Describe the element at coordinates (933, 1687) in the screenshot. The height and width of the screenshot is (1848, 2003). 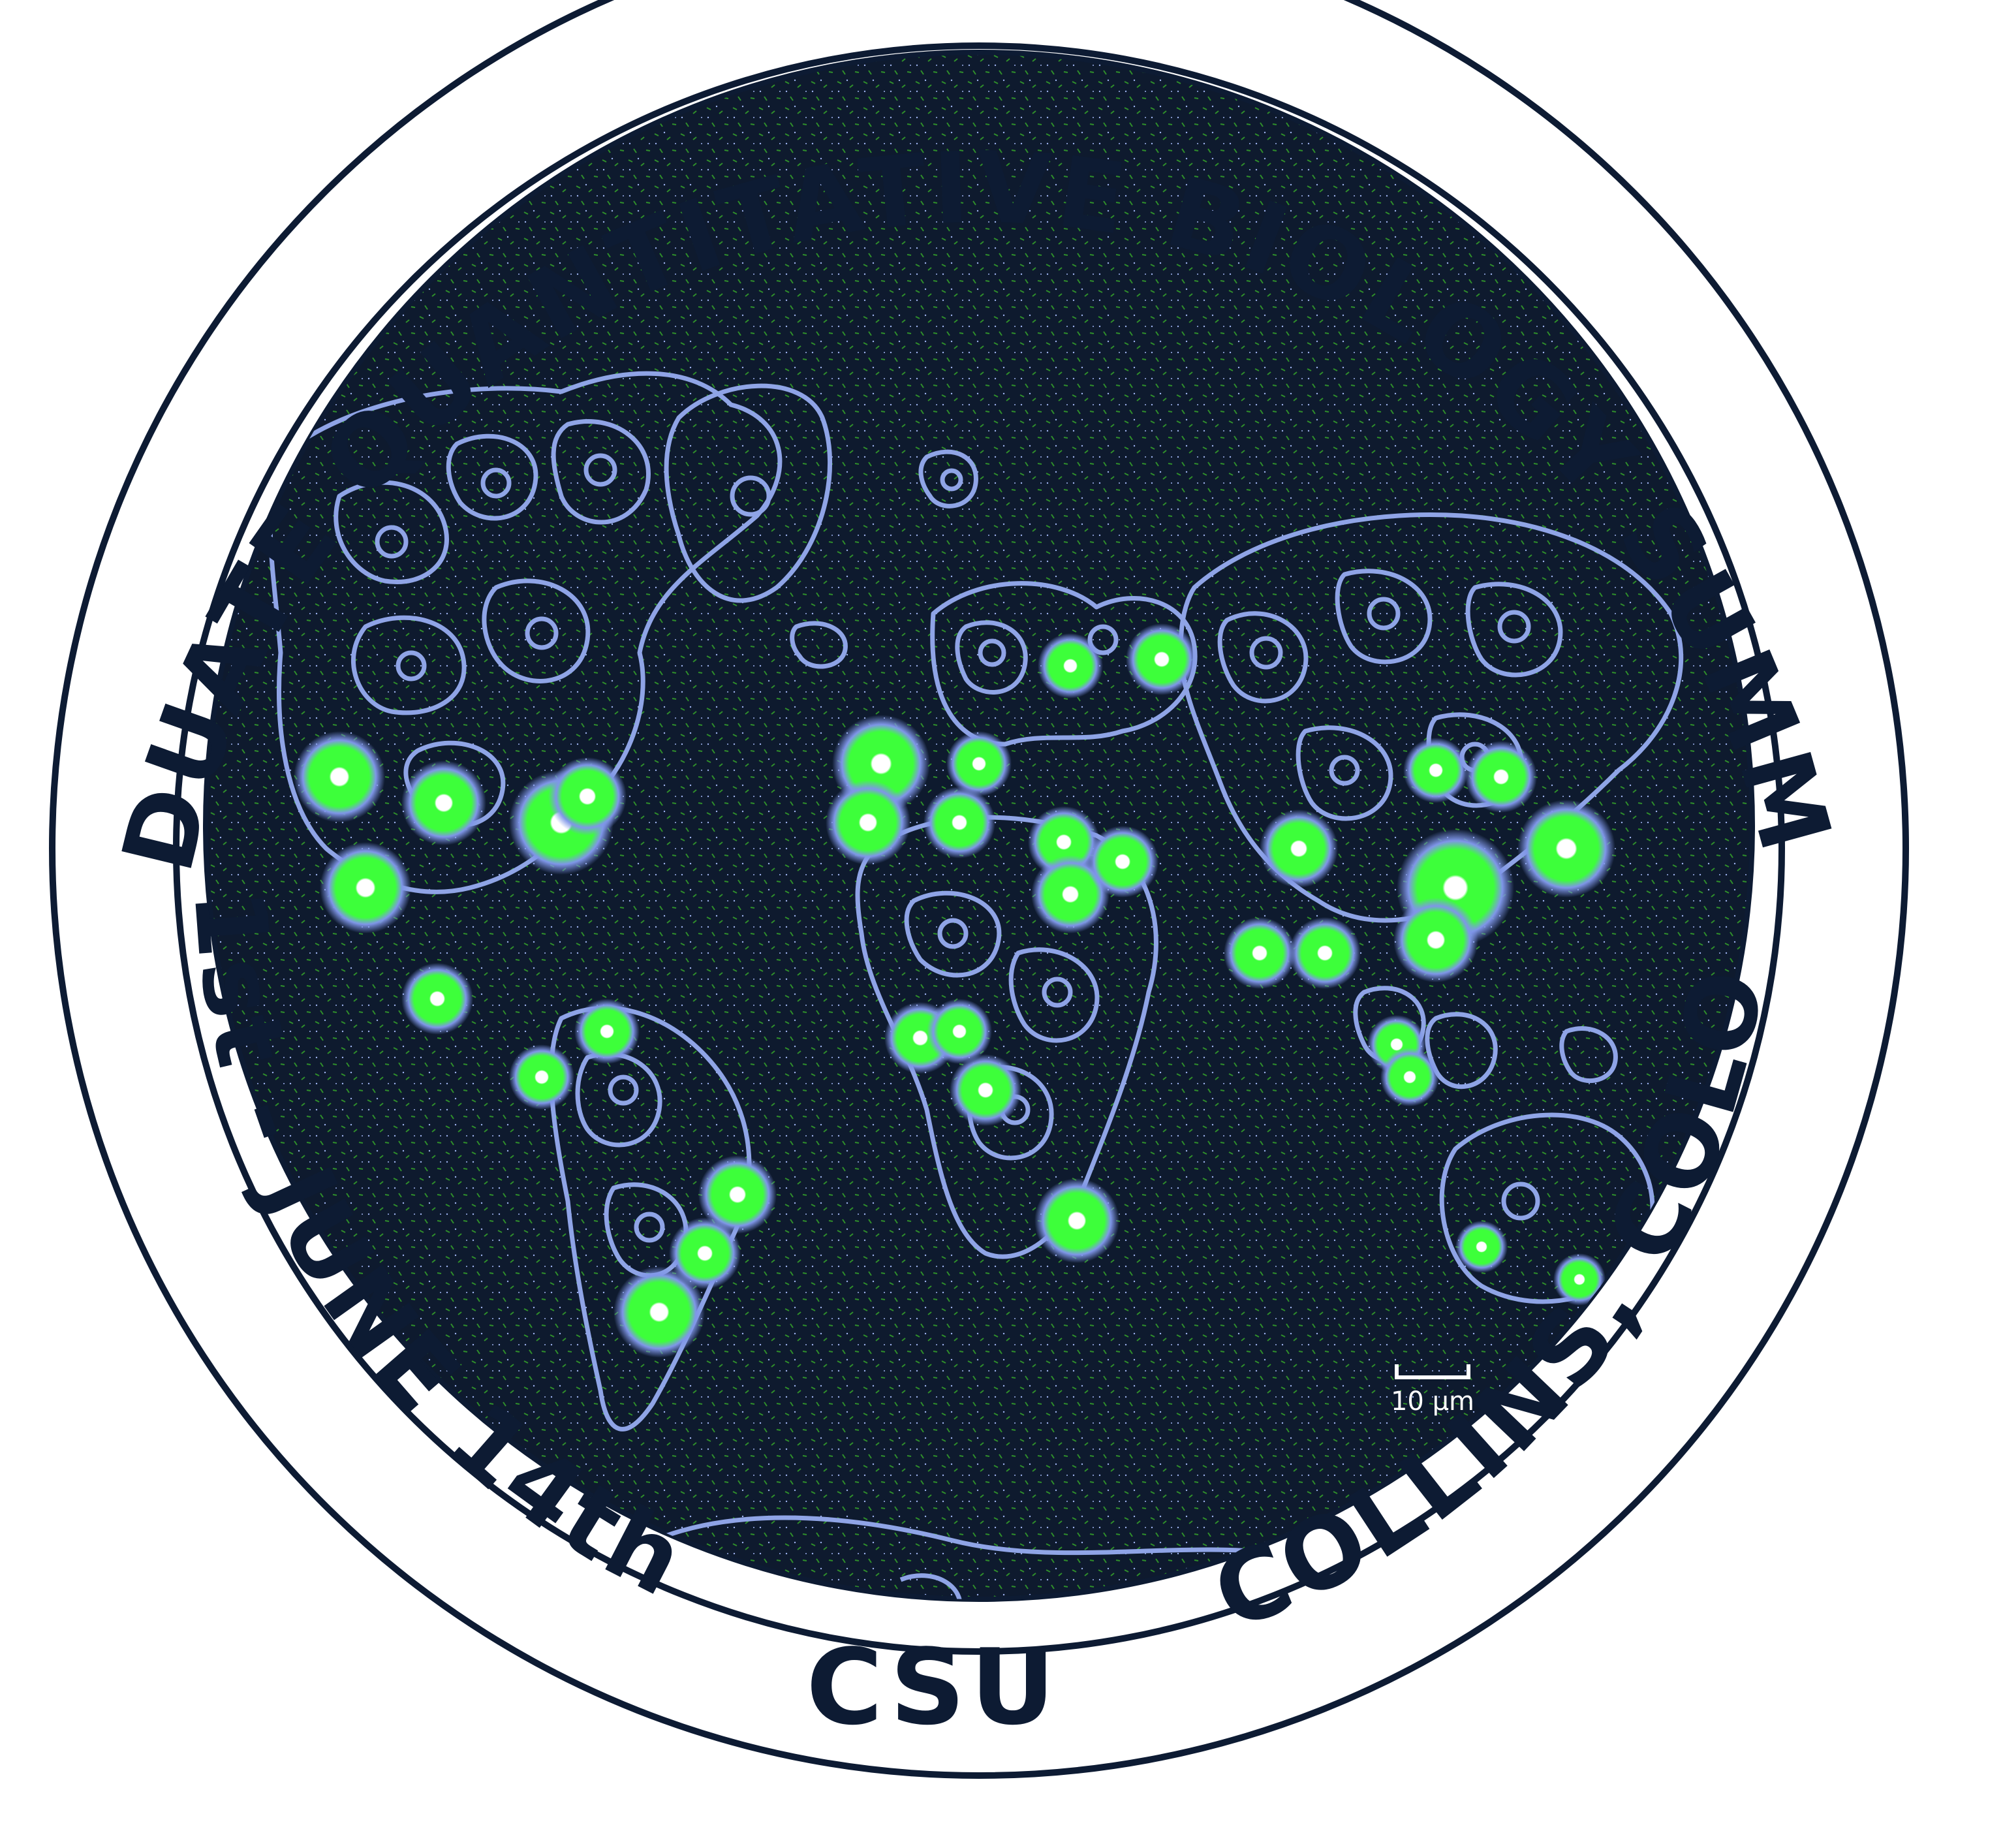
I see `csu-label: CSU` at that location.